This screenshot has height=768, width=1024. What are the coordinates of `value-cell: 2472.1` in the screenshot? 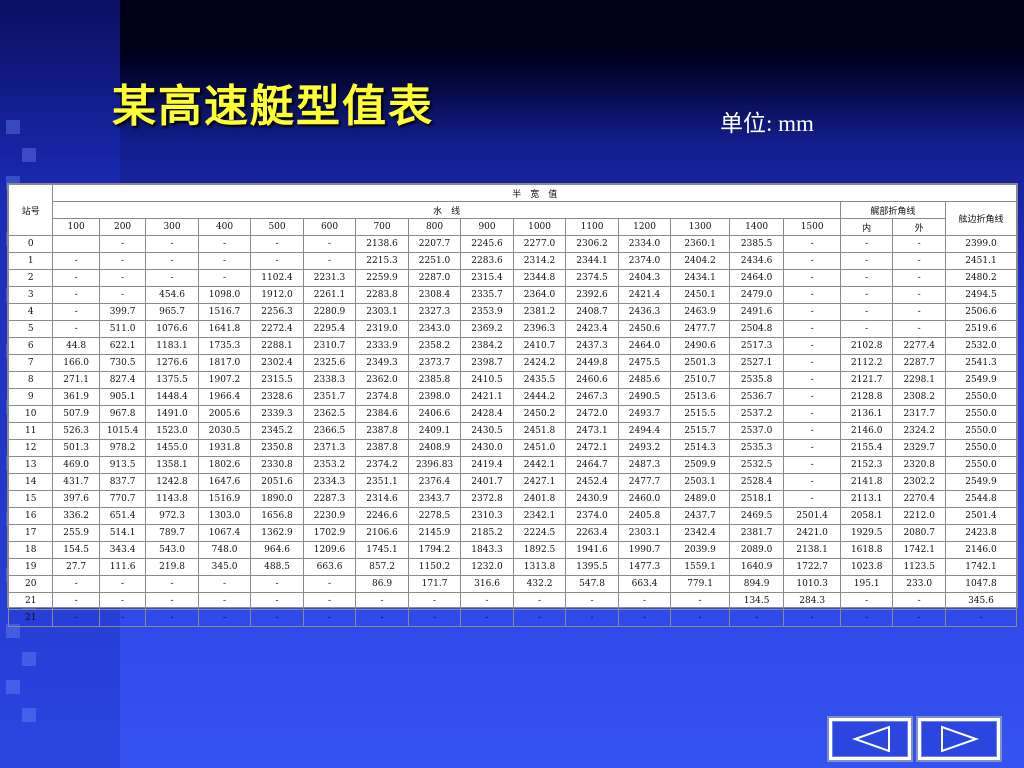 It's located at (592, 448).